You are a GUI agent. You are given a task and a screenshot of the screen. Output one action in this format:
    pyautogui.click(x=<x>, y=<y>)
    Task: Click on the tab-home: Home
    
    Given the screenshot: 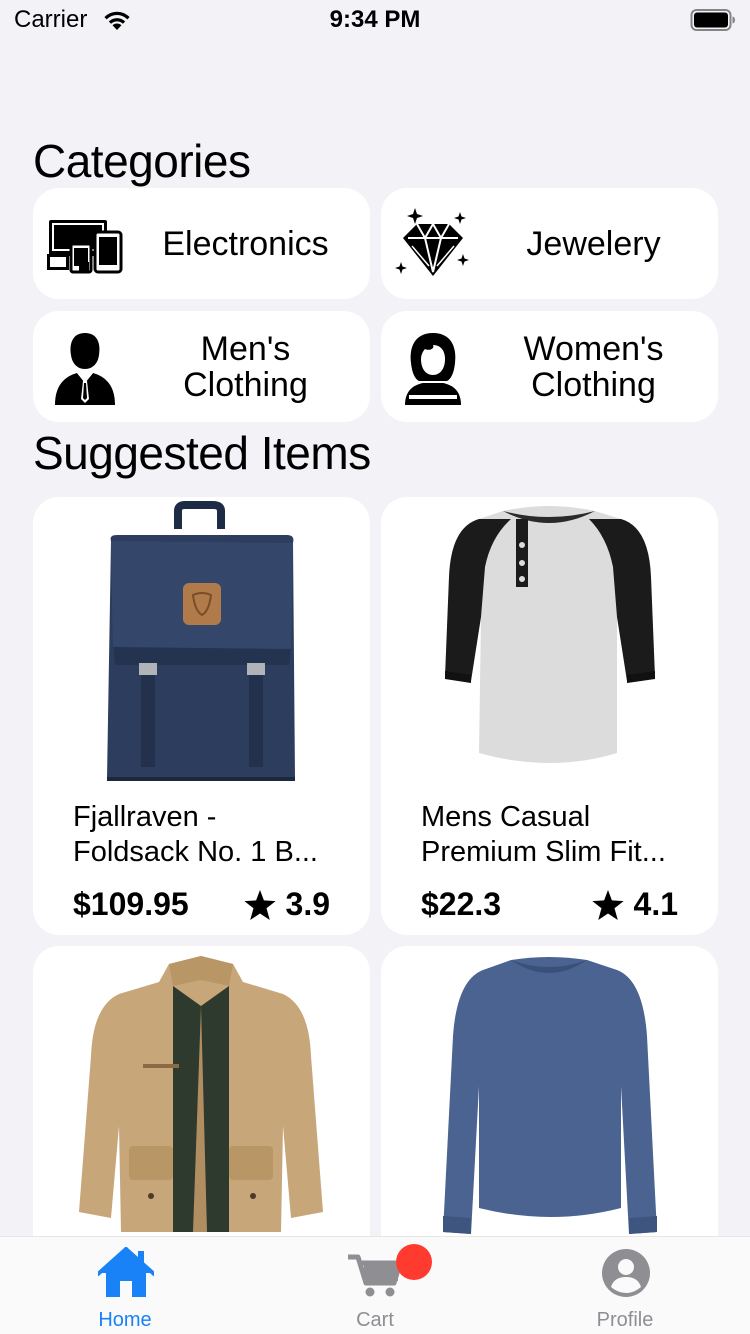 What is the action you would take?
    pyautogui.click(x=125, y=1285)
    